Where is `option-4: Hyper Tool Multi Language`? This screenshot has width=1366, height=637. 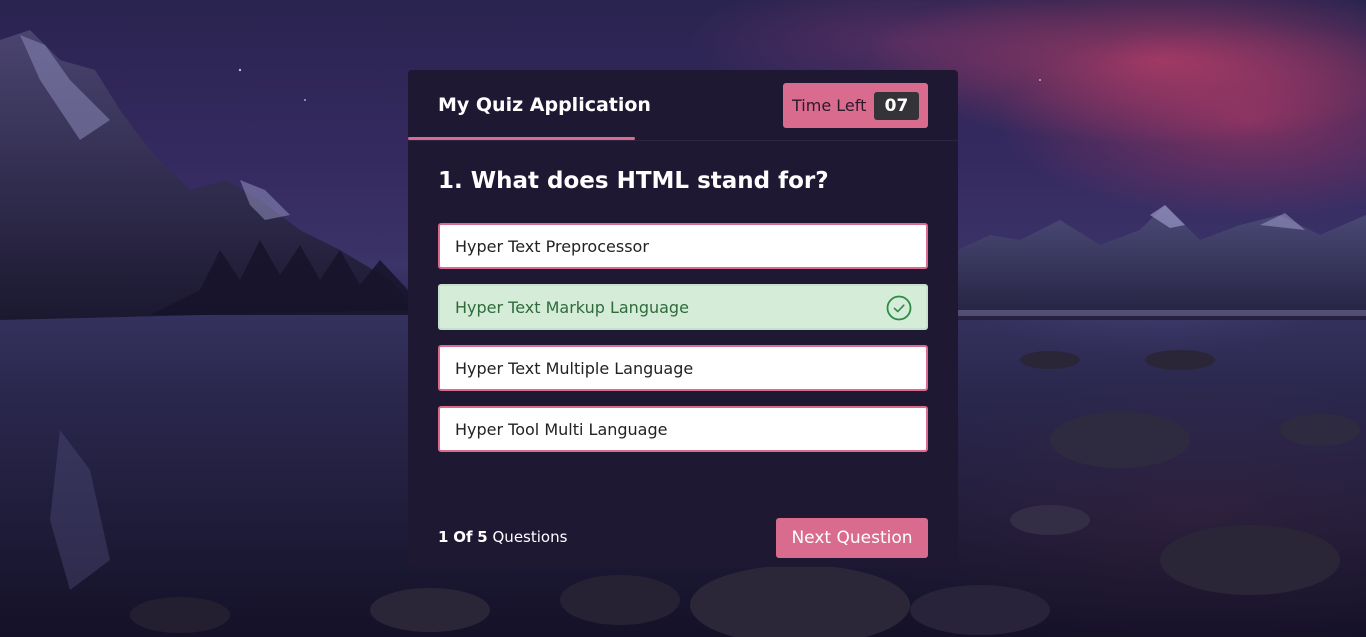 option-4: Hyper Tool Multi Language is located at coordinates (683, 429).